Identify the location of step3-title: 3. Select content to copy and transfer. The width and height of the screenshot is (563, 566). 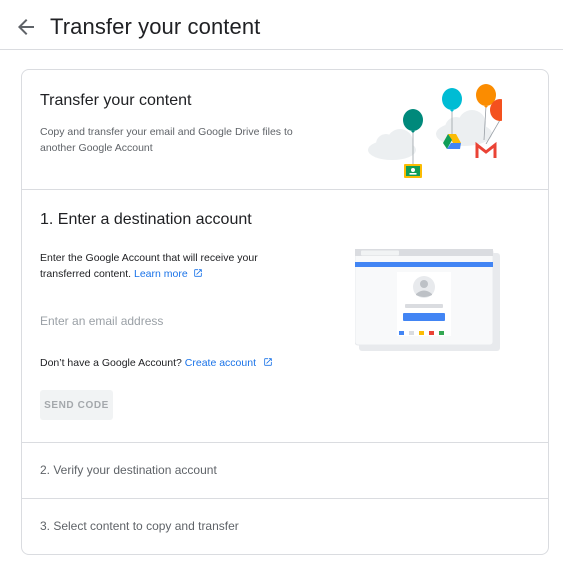
(139, 526).